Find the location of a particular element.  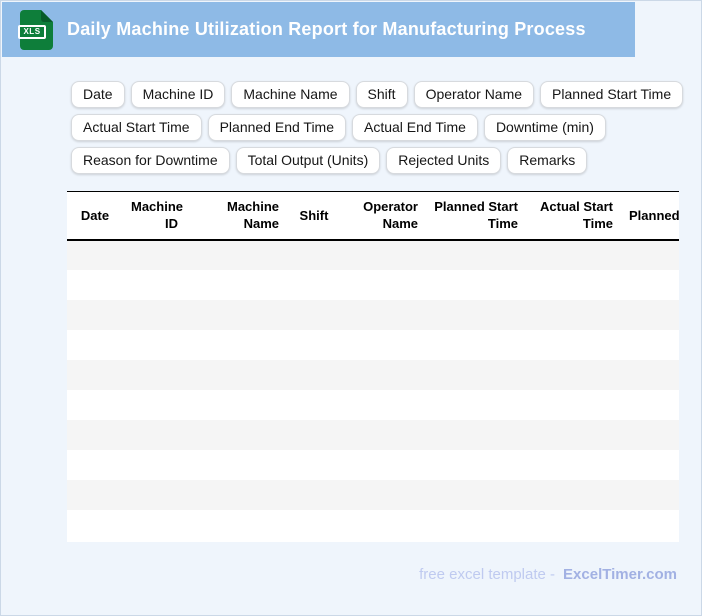

field-chip: Machine Name is located at coordinates (290, 94).